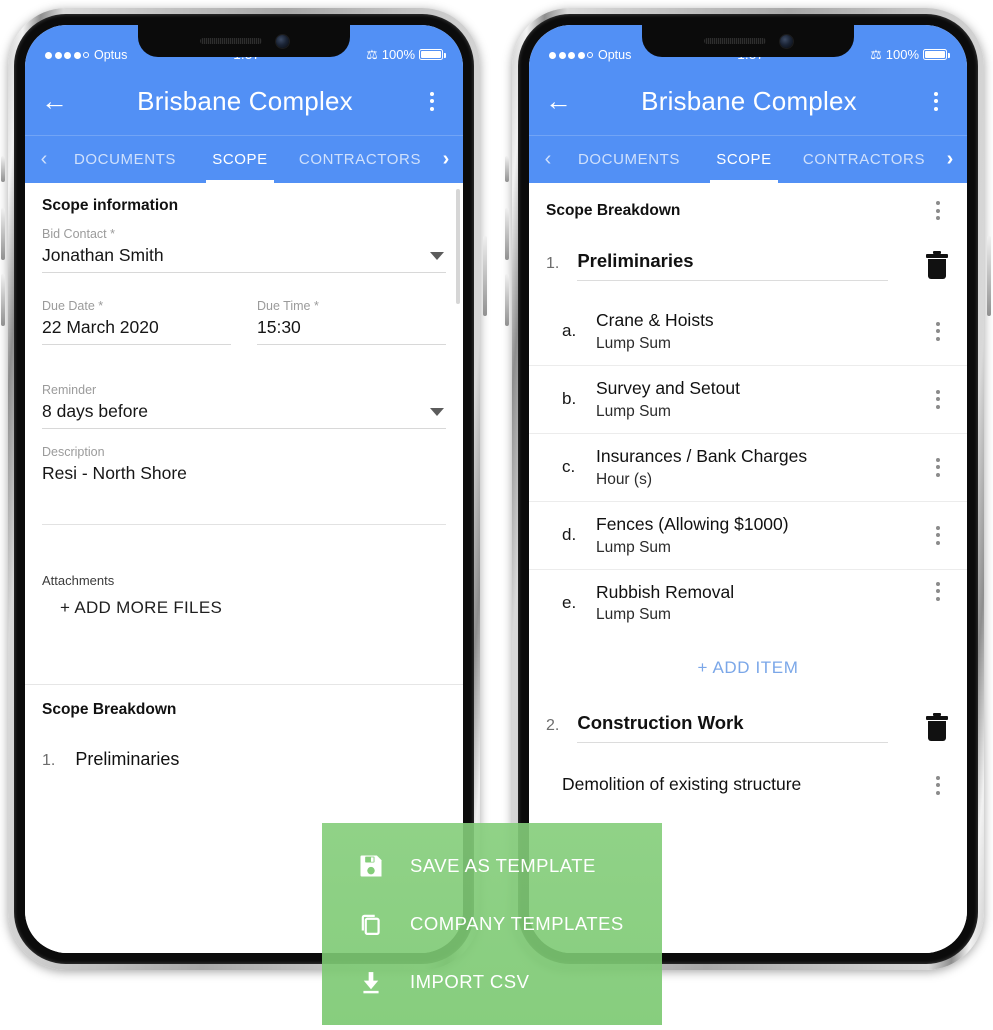 The image size is (993, 1030). I want to click on company-templates-label: COMPANY TEMPLATES, so click(517, 923).